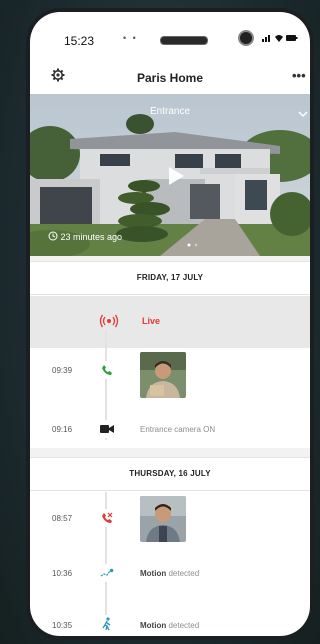 Image resolution: width=320 pixels, height=644 pixels. I want to click on live-row: Live, so click(170, 322).